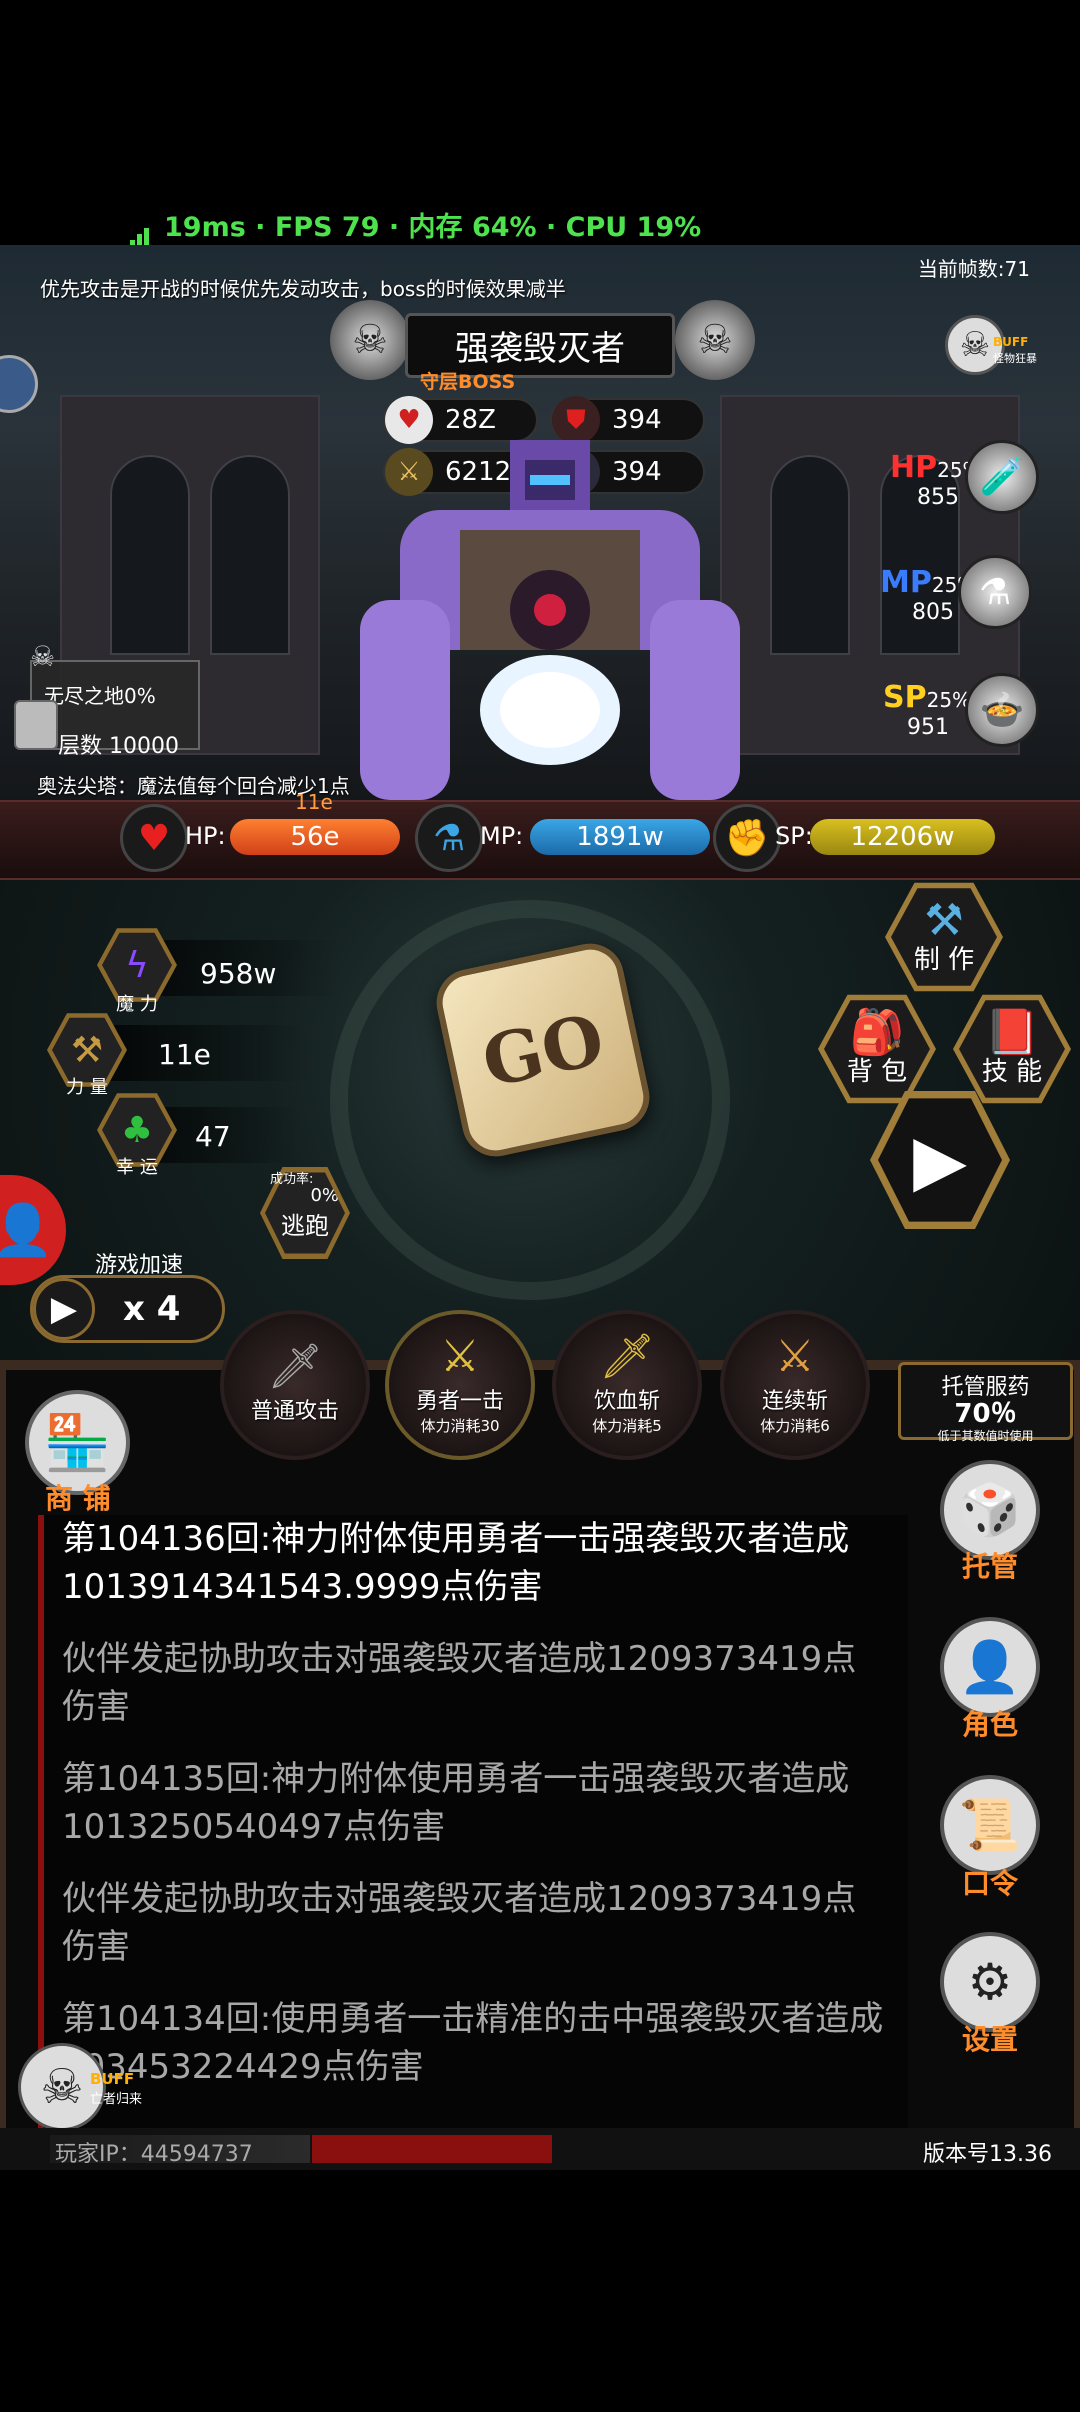  Describe the element at coordinates (460, 1385) in the screenshot. I see `skill-hero-strike: ⚔ 勇者一击 体力消耗30` at that location.